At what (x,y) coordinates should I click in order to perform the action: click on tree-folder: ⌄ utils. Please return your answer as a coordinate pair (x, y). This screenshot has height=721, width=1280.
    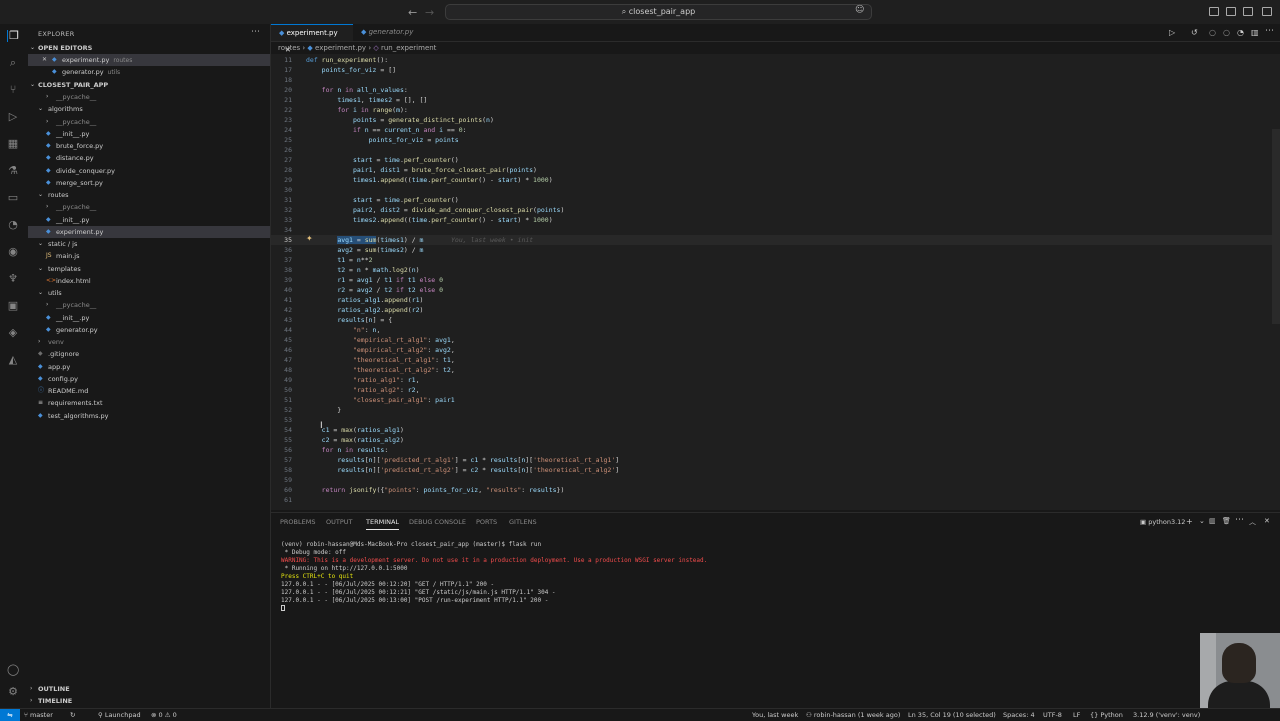
    Looking at the image, I should click on (149, 293).